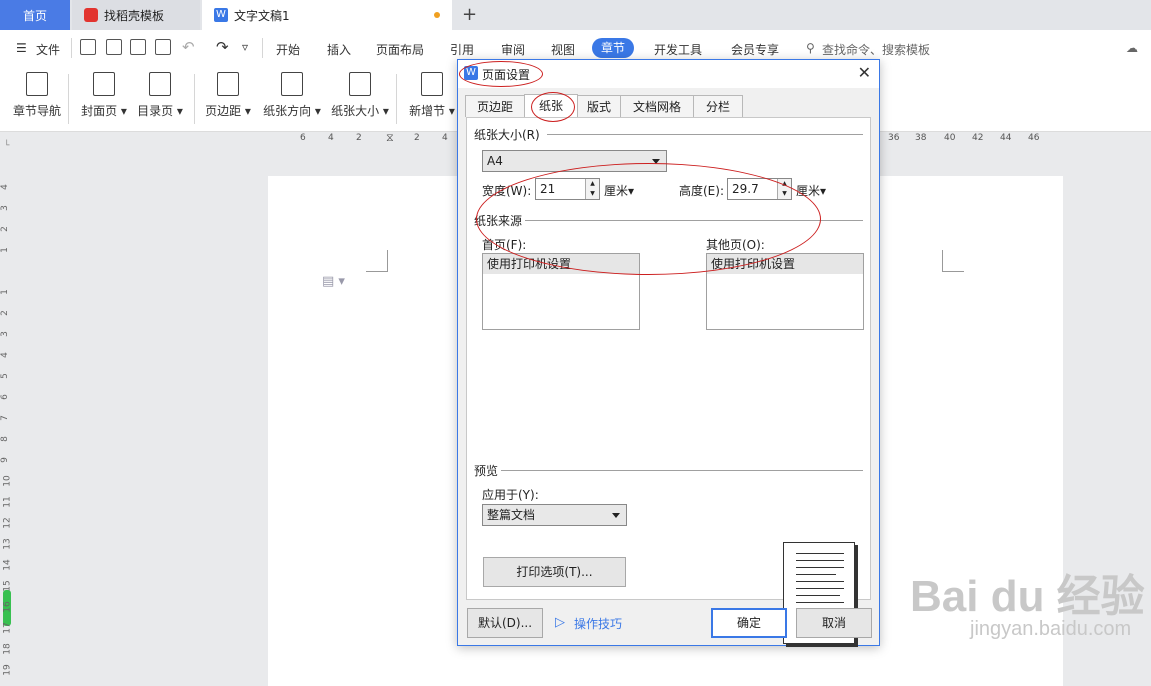 Image resolution: width=1151 pixels, height=686 pixels. I want to click on ruler-tick: 17, so click(7, 628).